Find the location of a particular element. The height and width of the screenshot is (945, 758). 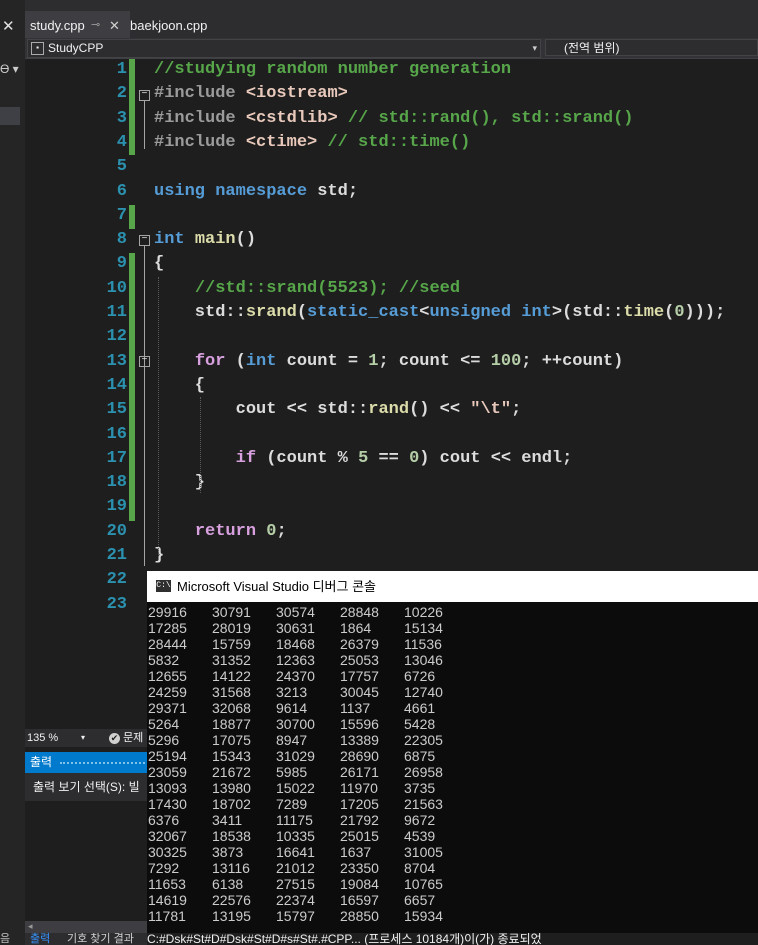

console-value: 26379 is located at coordinates (359, 644).